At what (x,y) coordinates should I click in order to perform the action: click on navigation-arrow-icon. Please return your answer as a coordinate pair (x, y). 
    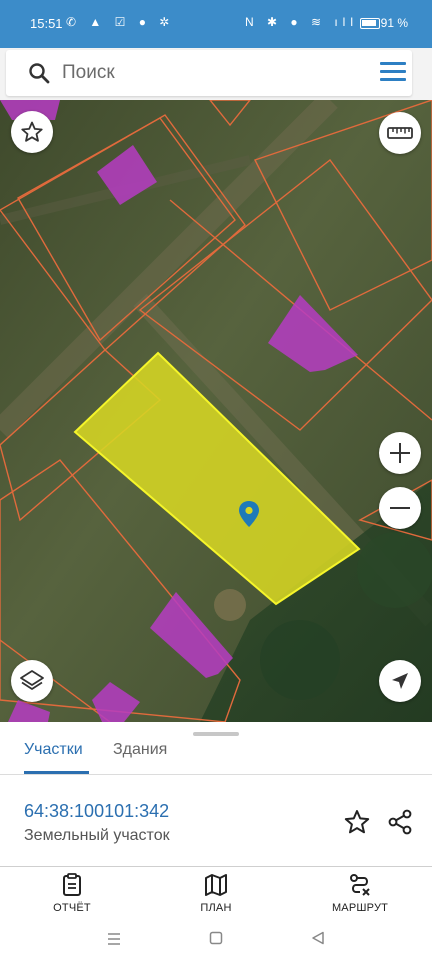
    Looking at the image, I should click on (400, 681).